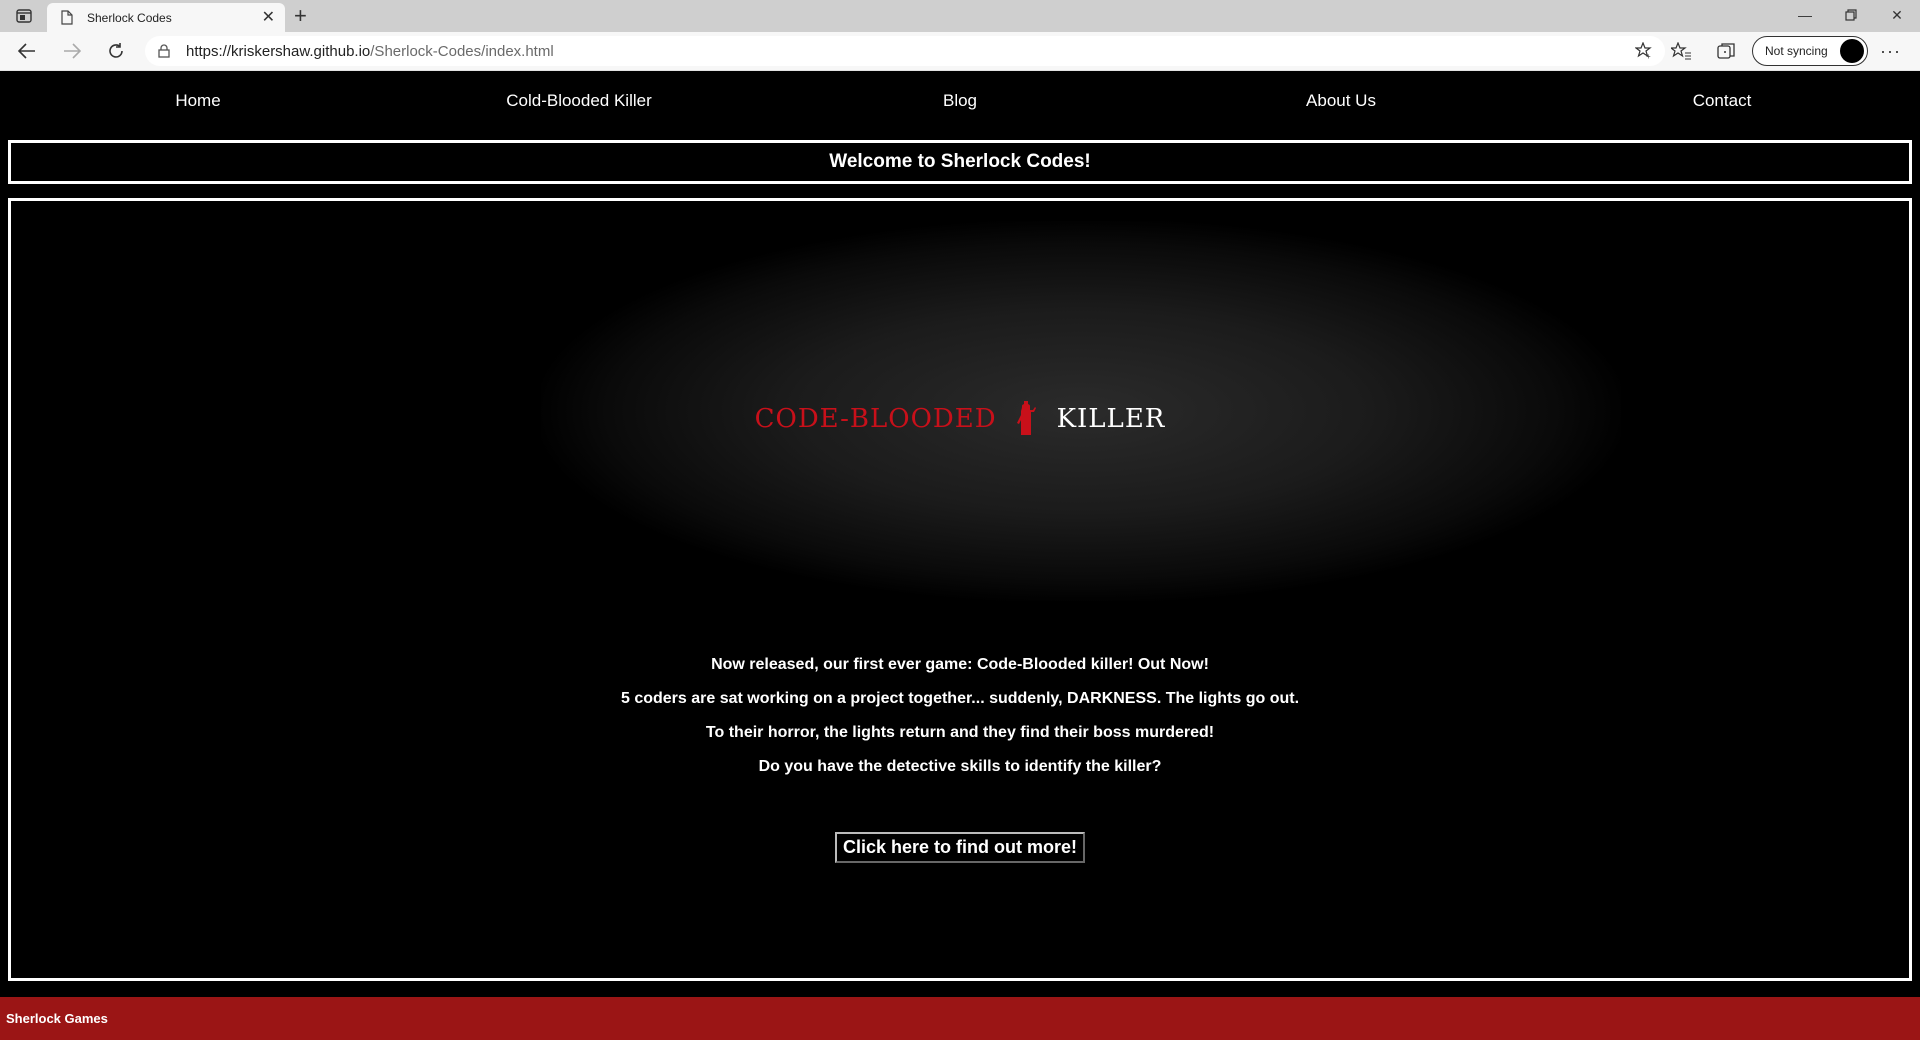 The width and height of the screenshot is (1920, 1040). What do you see at coordinates (960, 1018) in the screenshot?
I see `footer: Sherlock Games` at bounding box center [960, 1018].